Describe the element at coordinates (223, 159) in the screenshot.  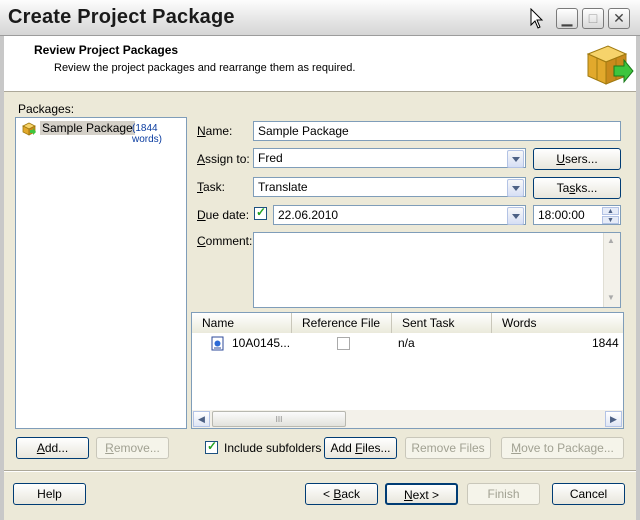
I see `assign-to-label: Assign to:` at that location.